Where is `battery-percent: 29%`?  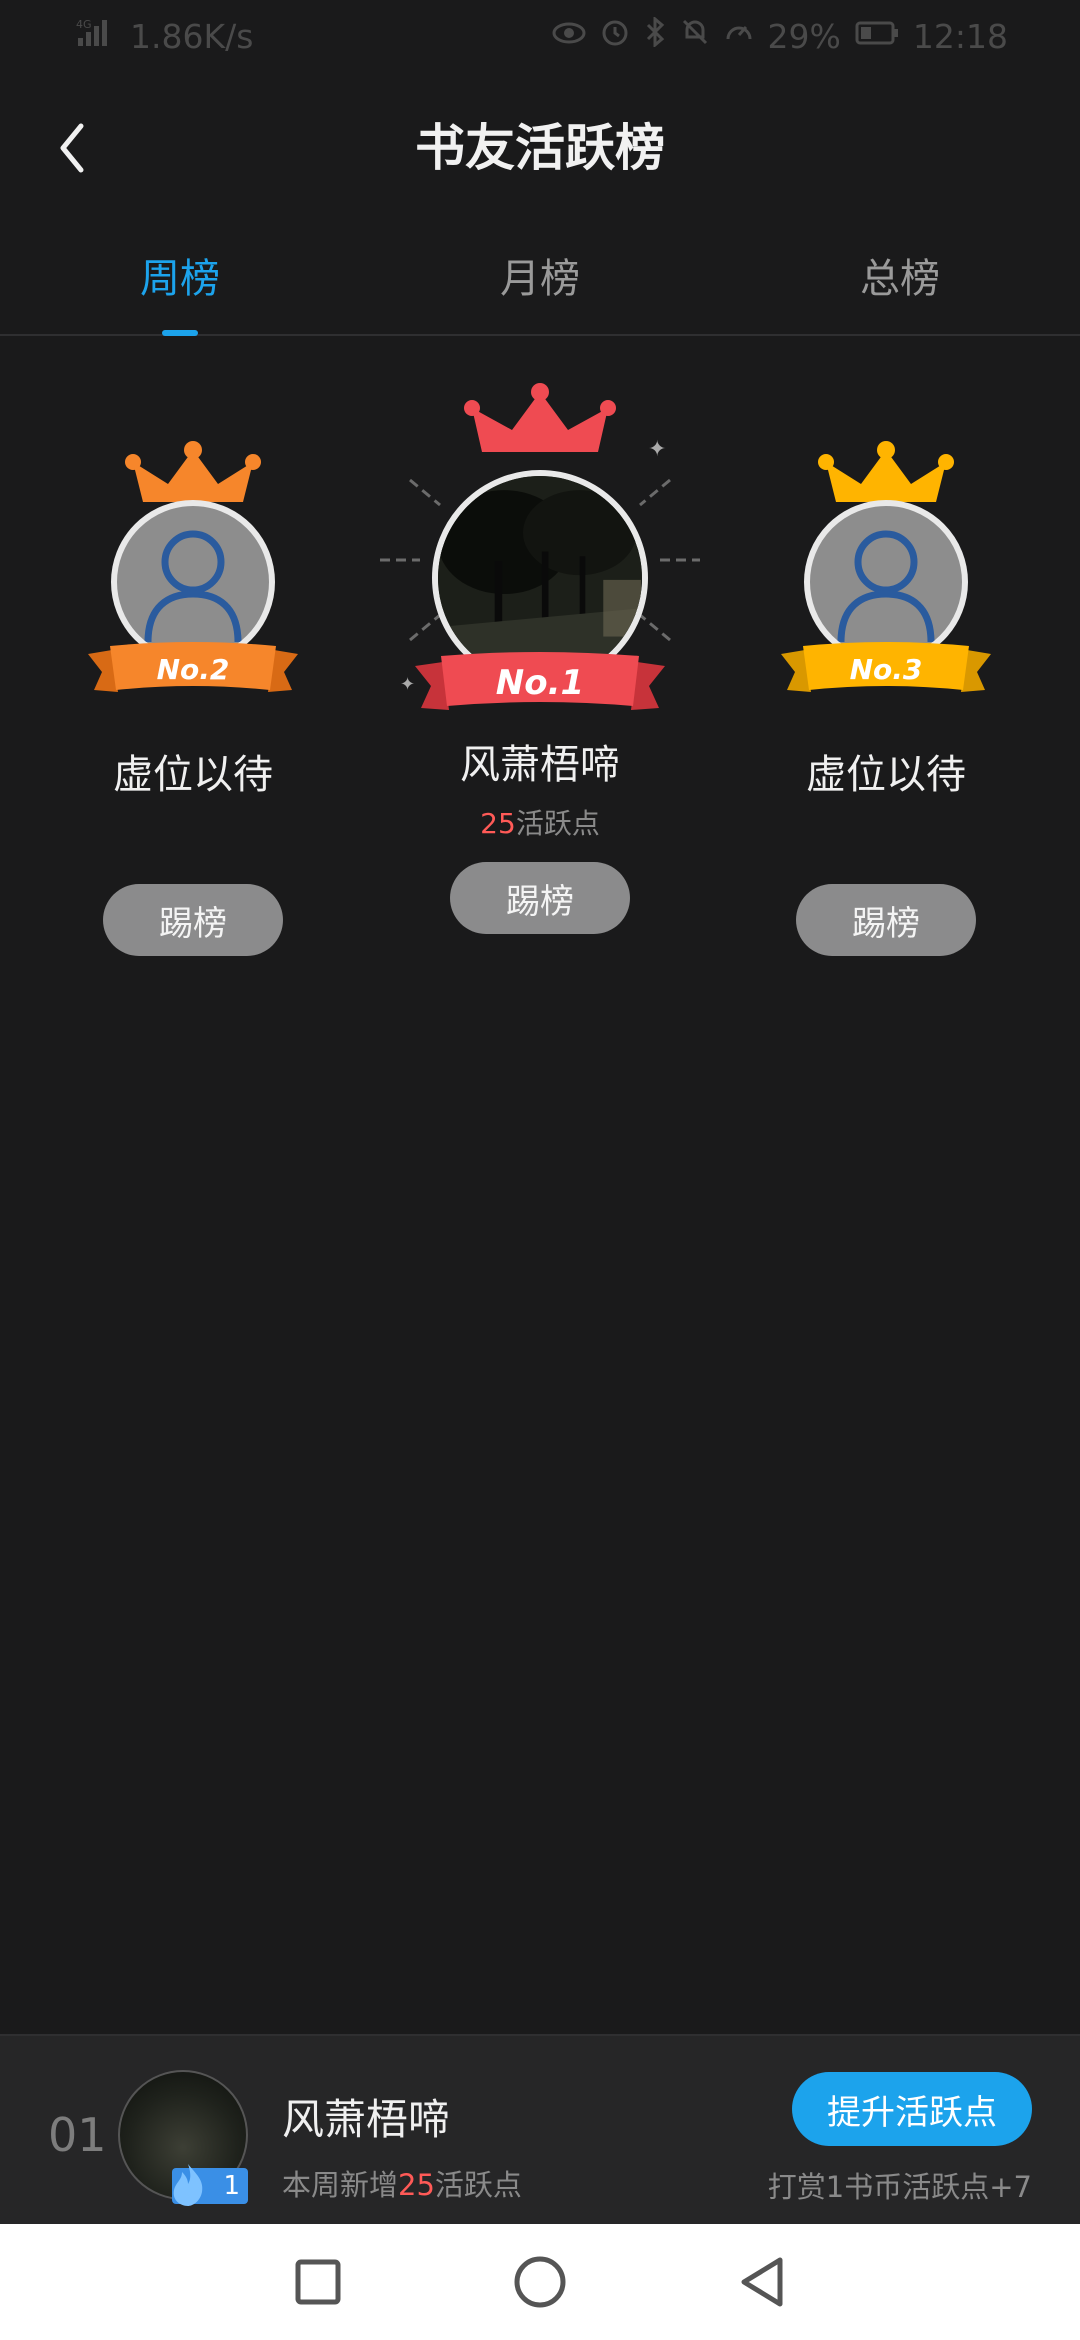 battery-percent: 29% is located at coordinates (804, 36).